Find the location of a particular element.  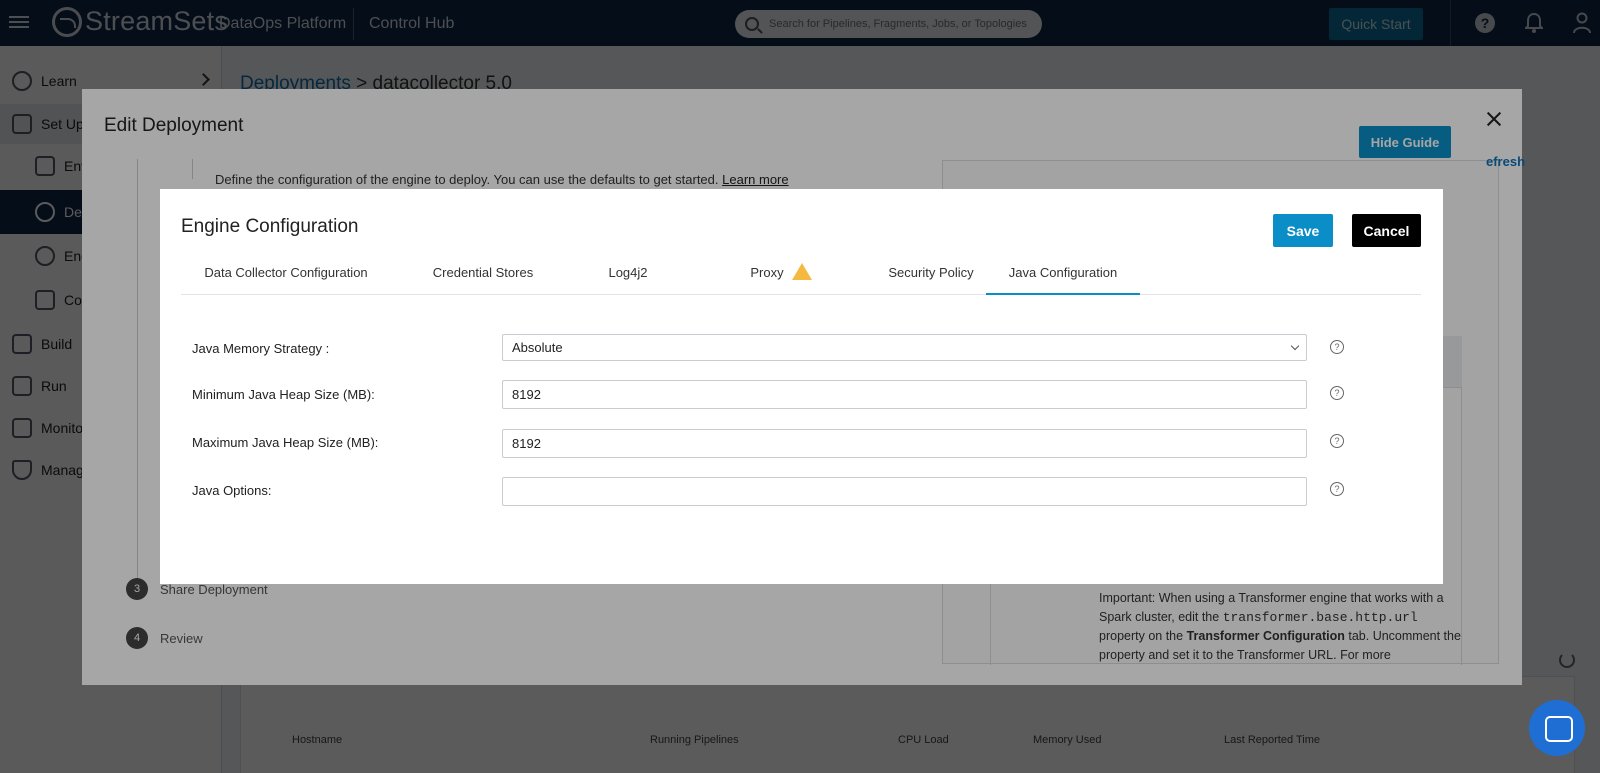

chevron-down-icon is located at coordinates (1295, 346).